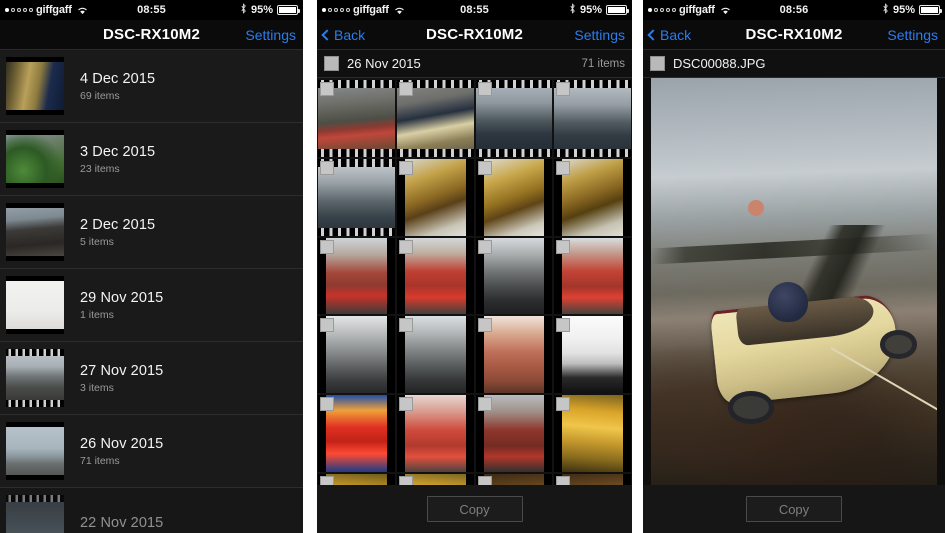 Image resolution: width=945 pixels, height=533 pixels. I want to click on nav-bar-panel3: Back DSC-RX10M2 Settings, so click(794, 35).